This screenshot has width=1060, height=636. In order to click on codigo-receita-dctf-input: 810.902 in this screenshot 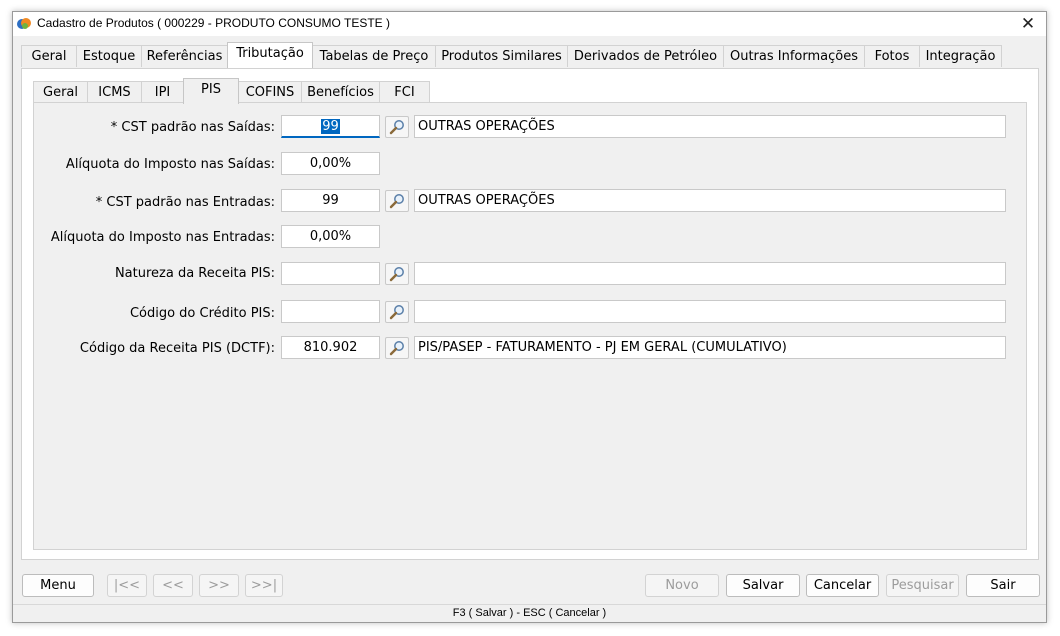, I will do `click(330, 347)`.